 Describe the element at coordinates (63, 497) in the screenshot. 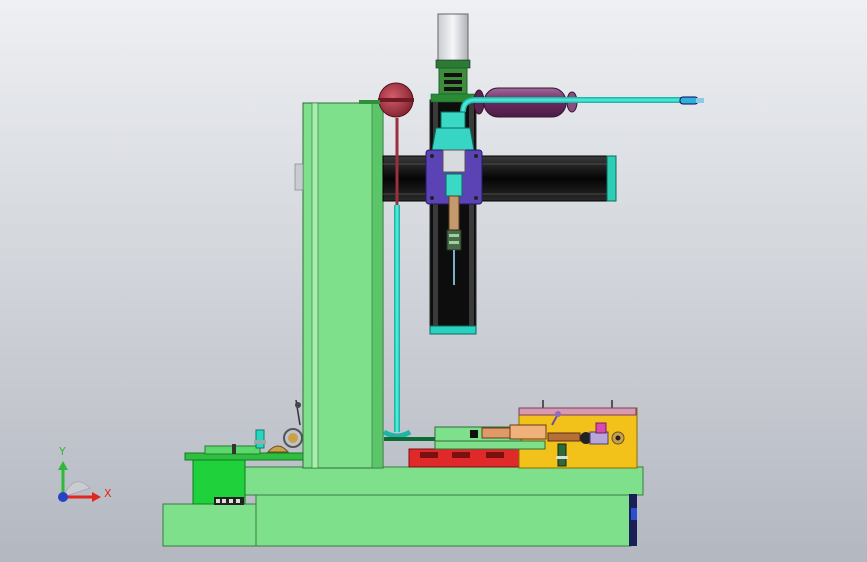

I see `triad-origin` at that location.